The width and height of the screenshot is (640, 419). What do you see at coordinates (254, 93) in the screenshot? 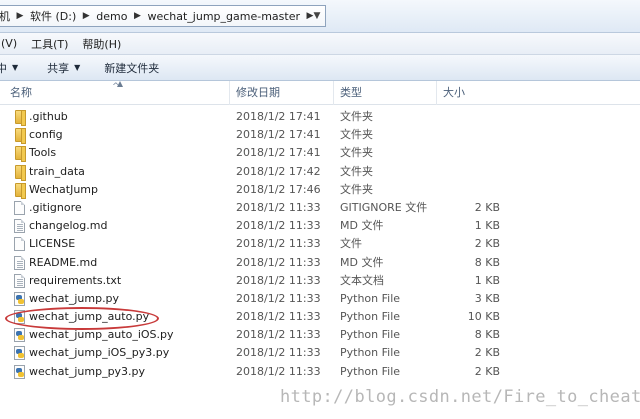
I see `column-header-date: 修改日期` at bounding box center [254, 93].